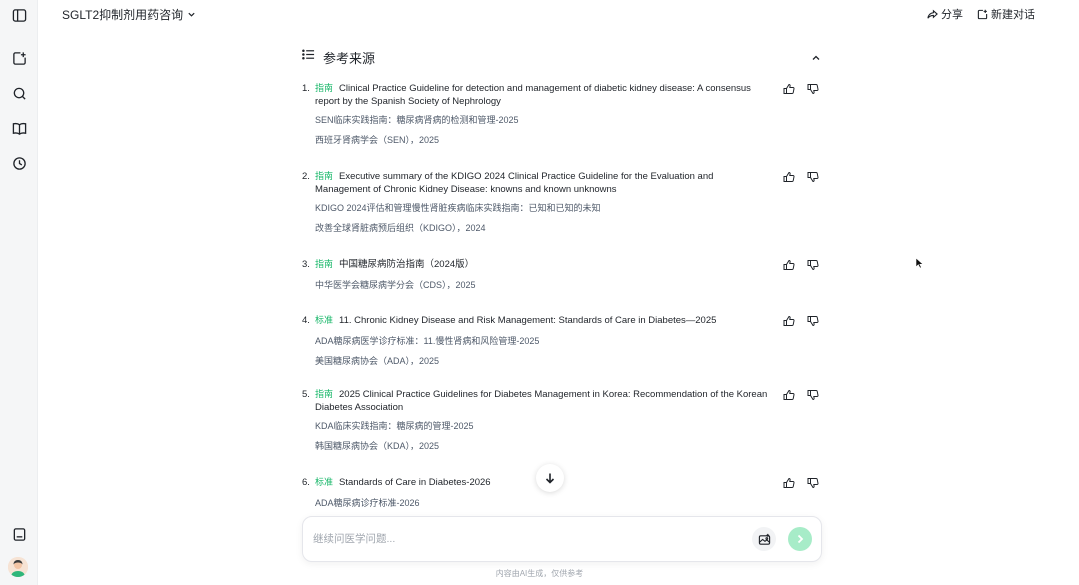 The width and height of the screenshot is (1079, 585). Describe the element at coordinates (400, 228) in the screenshot. I see `reference-organization: 改善全球肾脏病预后组织（KDIGO），2024` at that location.